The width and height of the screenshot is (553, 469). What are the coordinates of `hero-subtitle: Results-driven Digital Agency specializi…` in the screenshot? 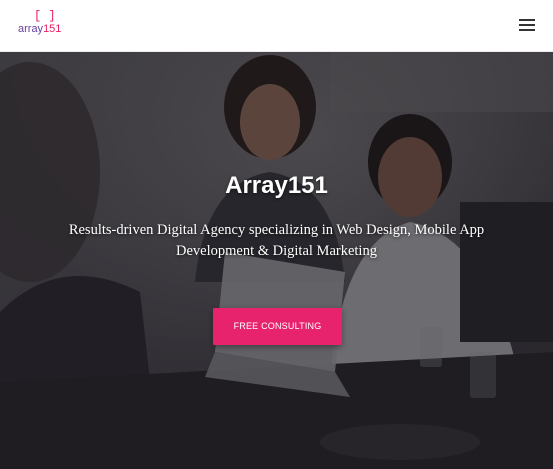 It's located at (276, 240).